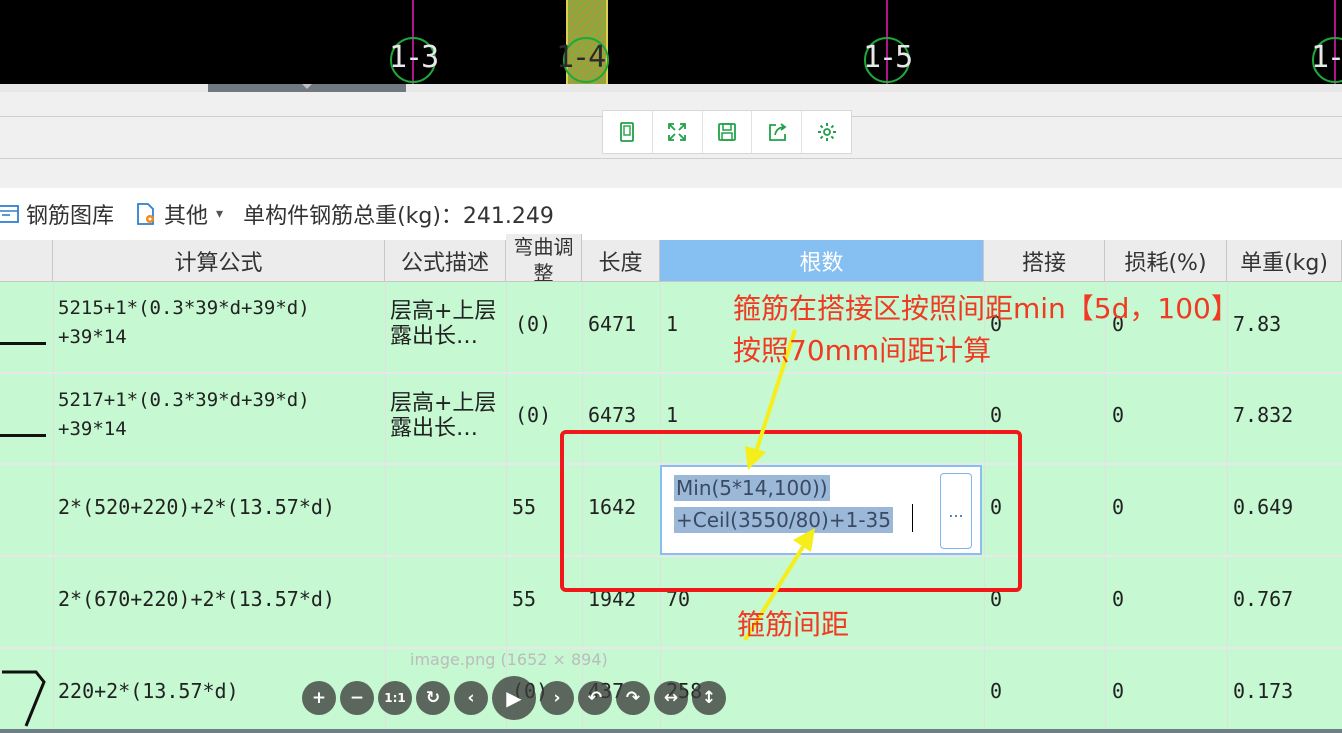 The width and height of the screenshot is (1342, 733). Describe the element at coordinates (196, 599) in the screenshot. I see `table-cell-formula: 2*(670+220)+2*(13.57*d)` at that location.